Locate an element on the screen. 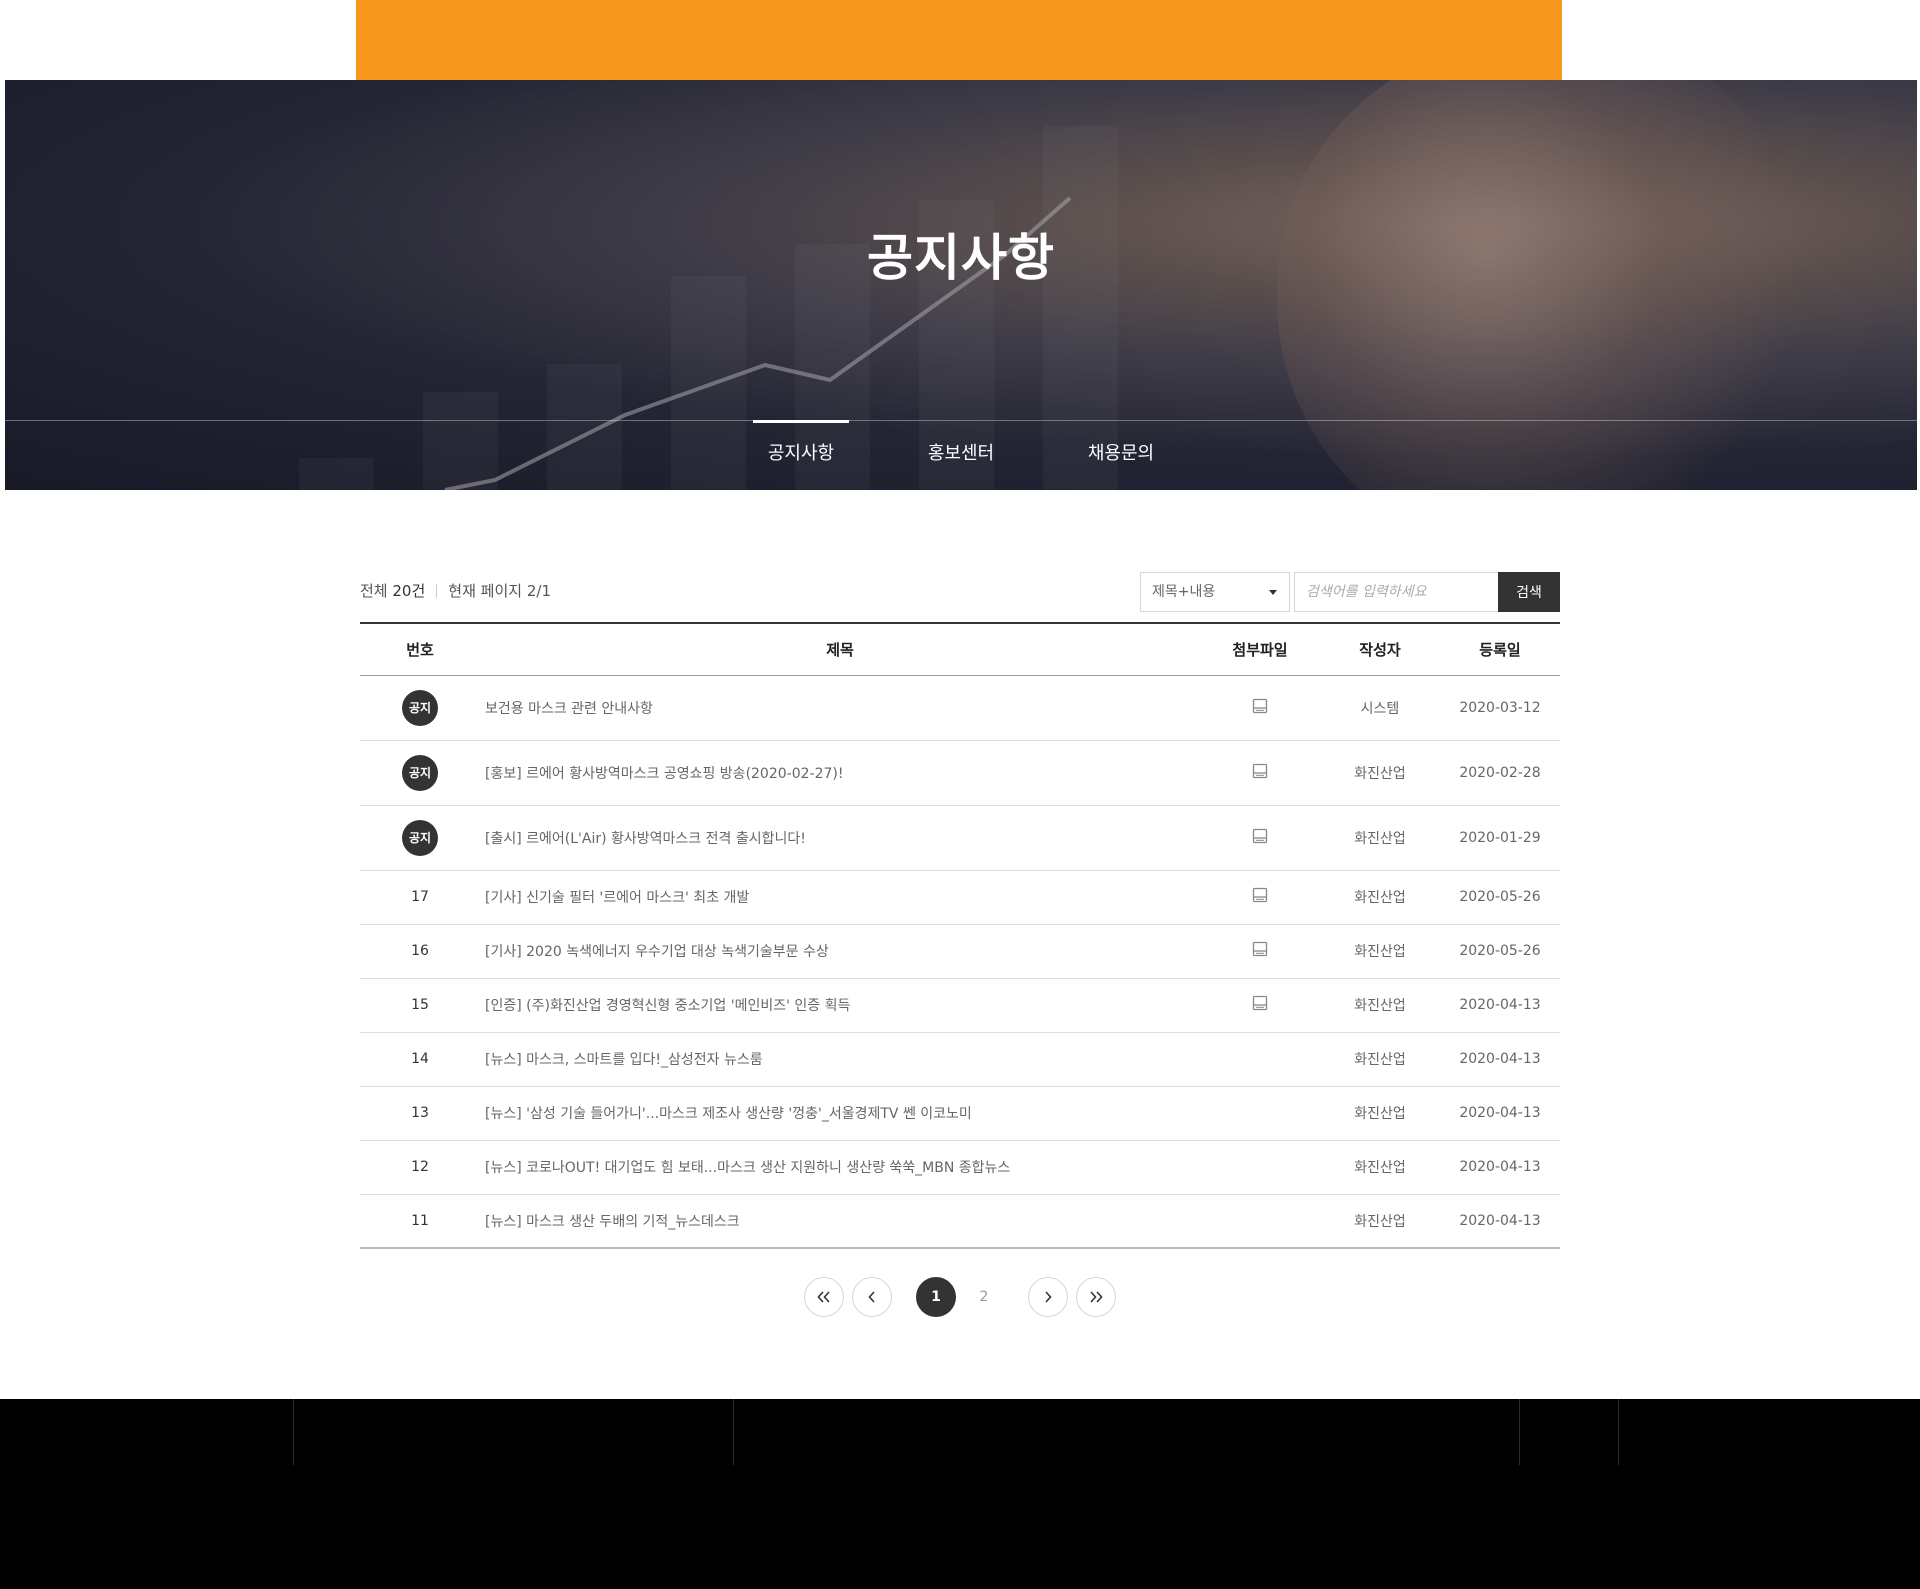 The height and width of the screenshot is (1589, 1920). table-row: 공지 보건용 마스크 관련 안내사항 시스템 2020-03-12 is located at coordinates (960, 708).